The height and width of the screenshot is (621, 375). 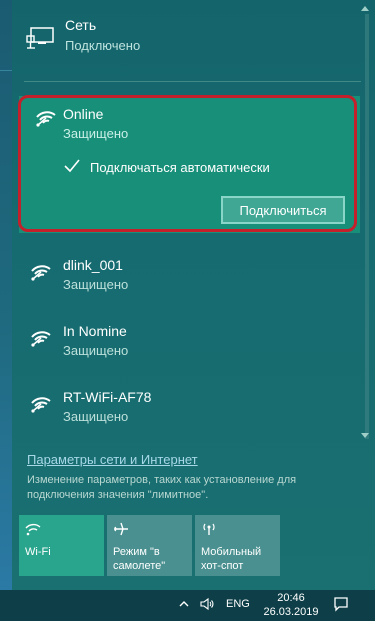 What do you see at coordinates (93, 265) in the screenshot?
I see `wifi-name: dlink_001` at bounding box center [93, 265].